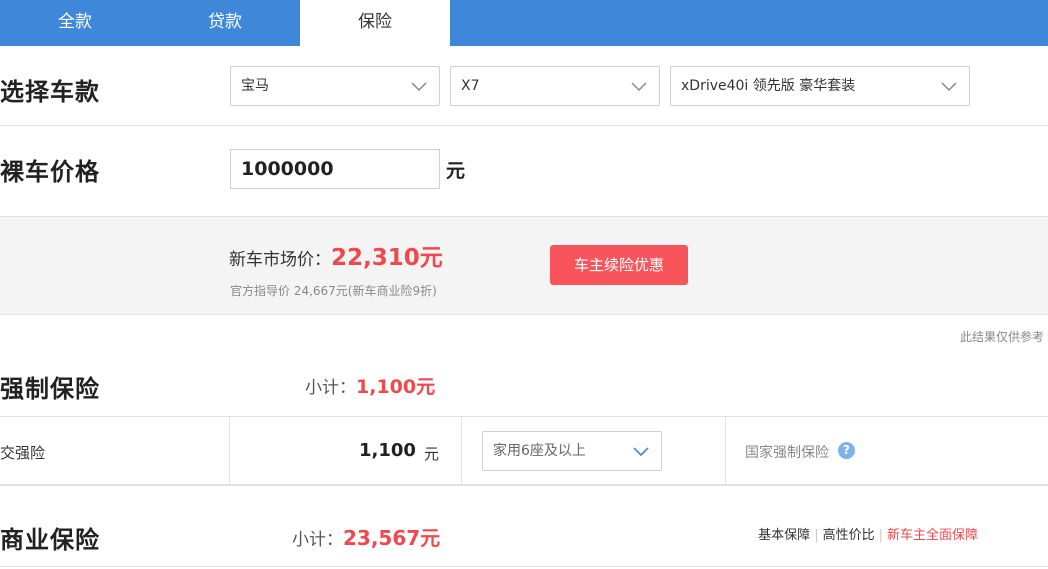  Describe the element at coordinates (392, 538) in the screenshot. I see `commercial-subtotal-value: 23,567元` at that location.